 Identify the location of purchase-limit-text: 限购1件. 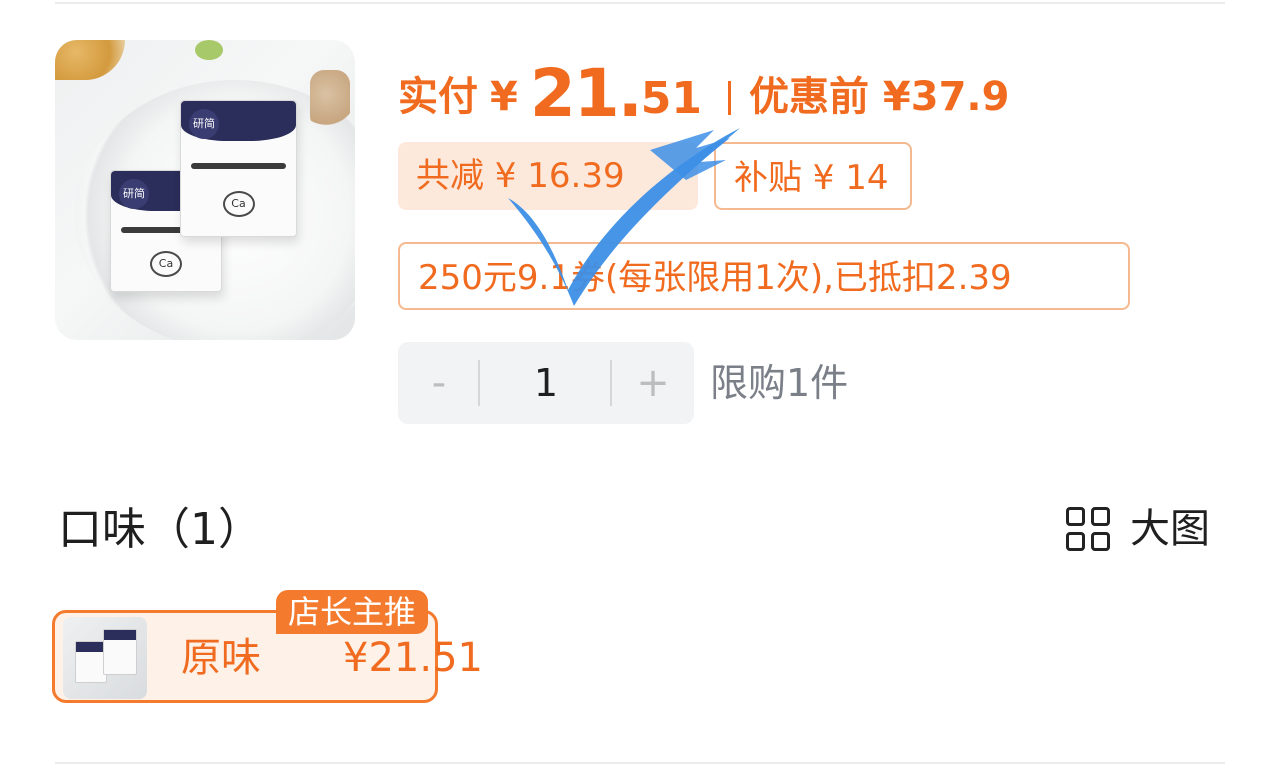
(779, 383).